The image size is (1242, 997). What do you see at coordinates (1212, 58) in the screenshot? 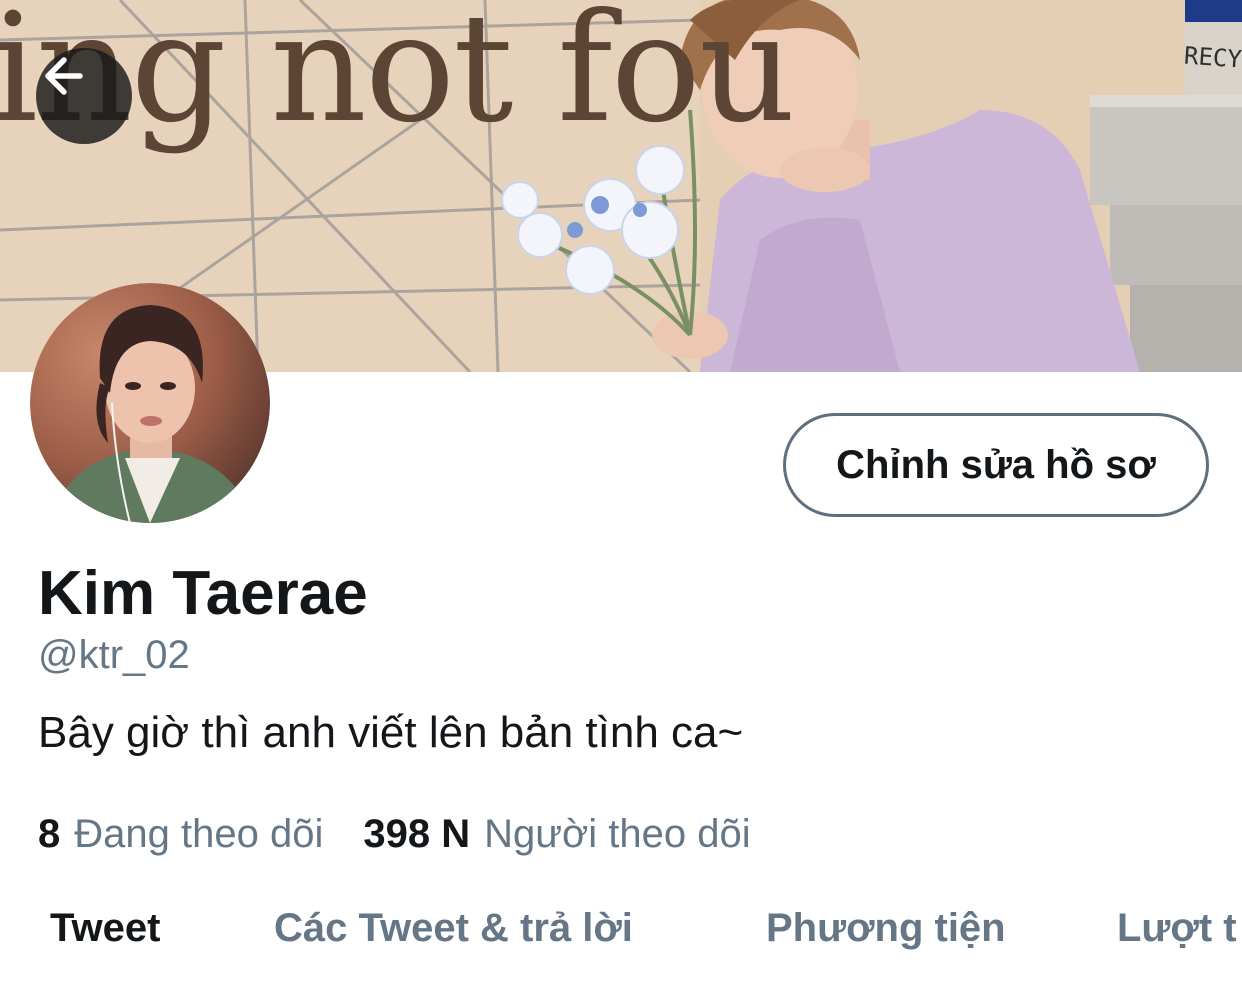
I see `banner-sign-text: RECYC` at bounding box center [1212, 58].